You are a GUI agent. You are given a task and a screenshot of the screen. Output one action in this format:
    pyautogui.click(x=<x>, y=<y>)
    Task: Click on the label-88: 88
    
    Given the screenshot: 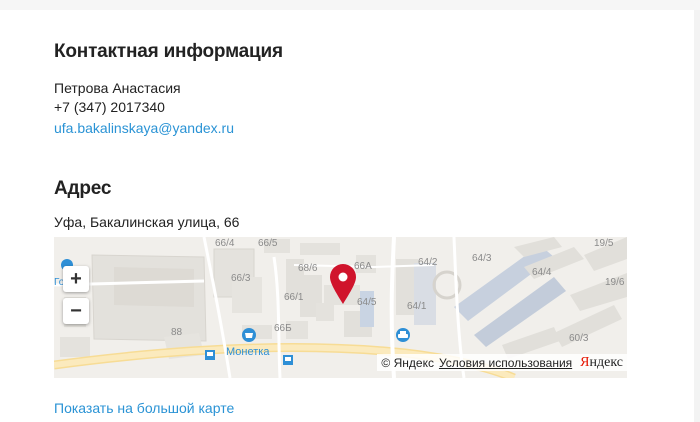 What is the action you would take?
    pyautogui.click(x=177, y=332)
    